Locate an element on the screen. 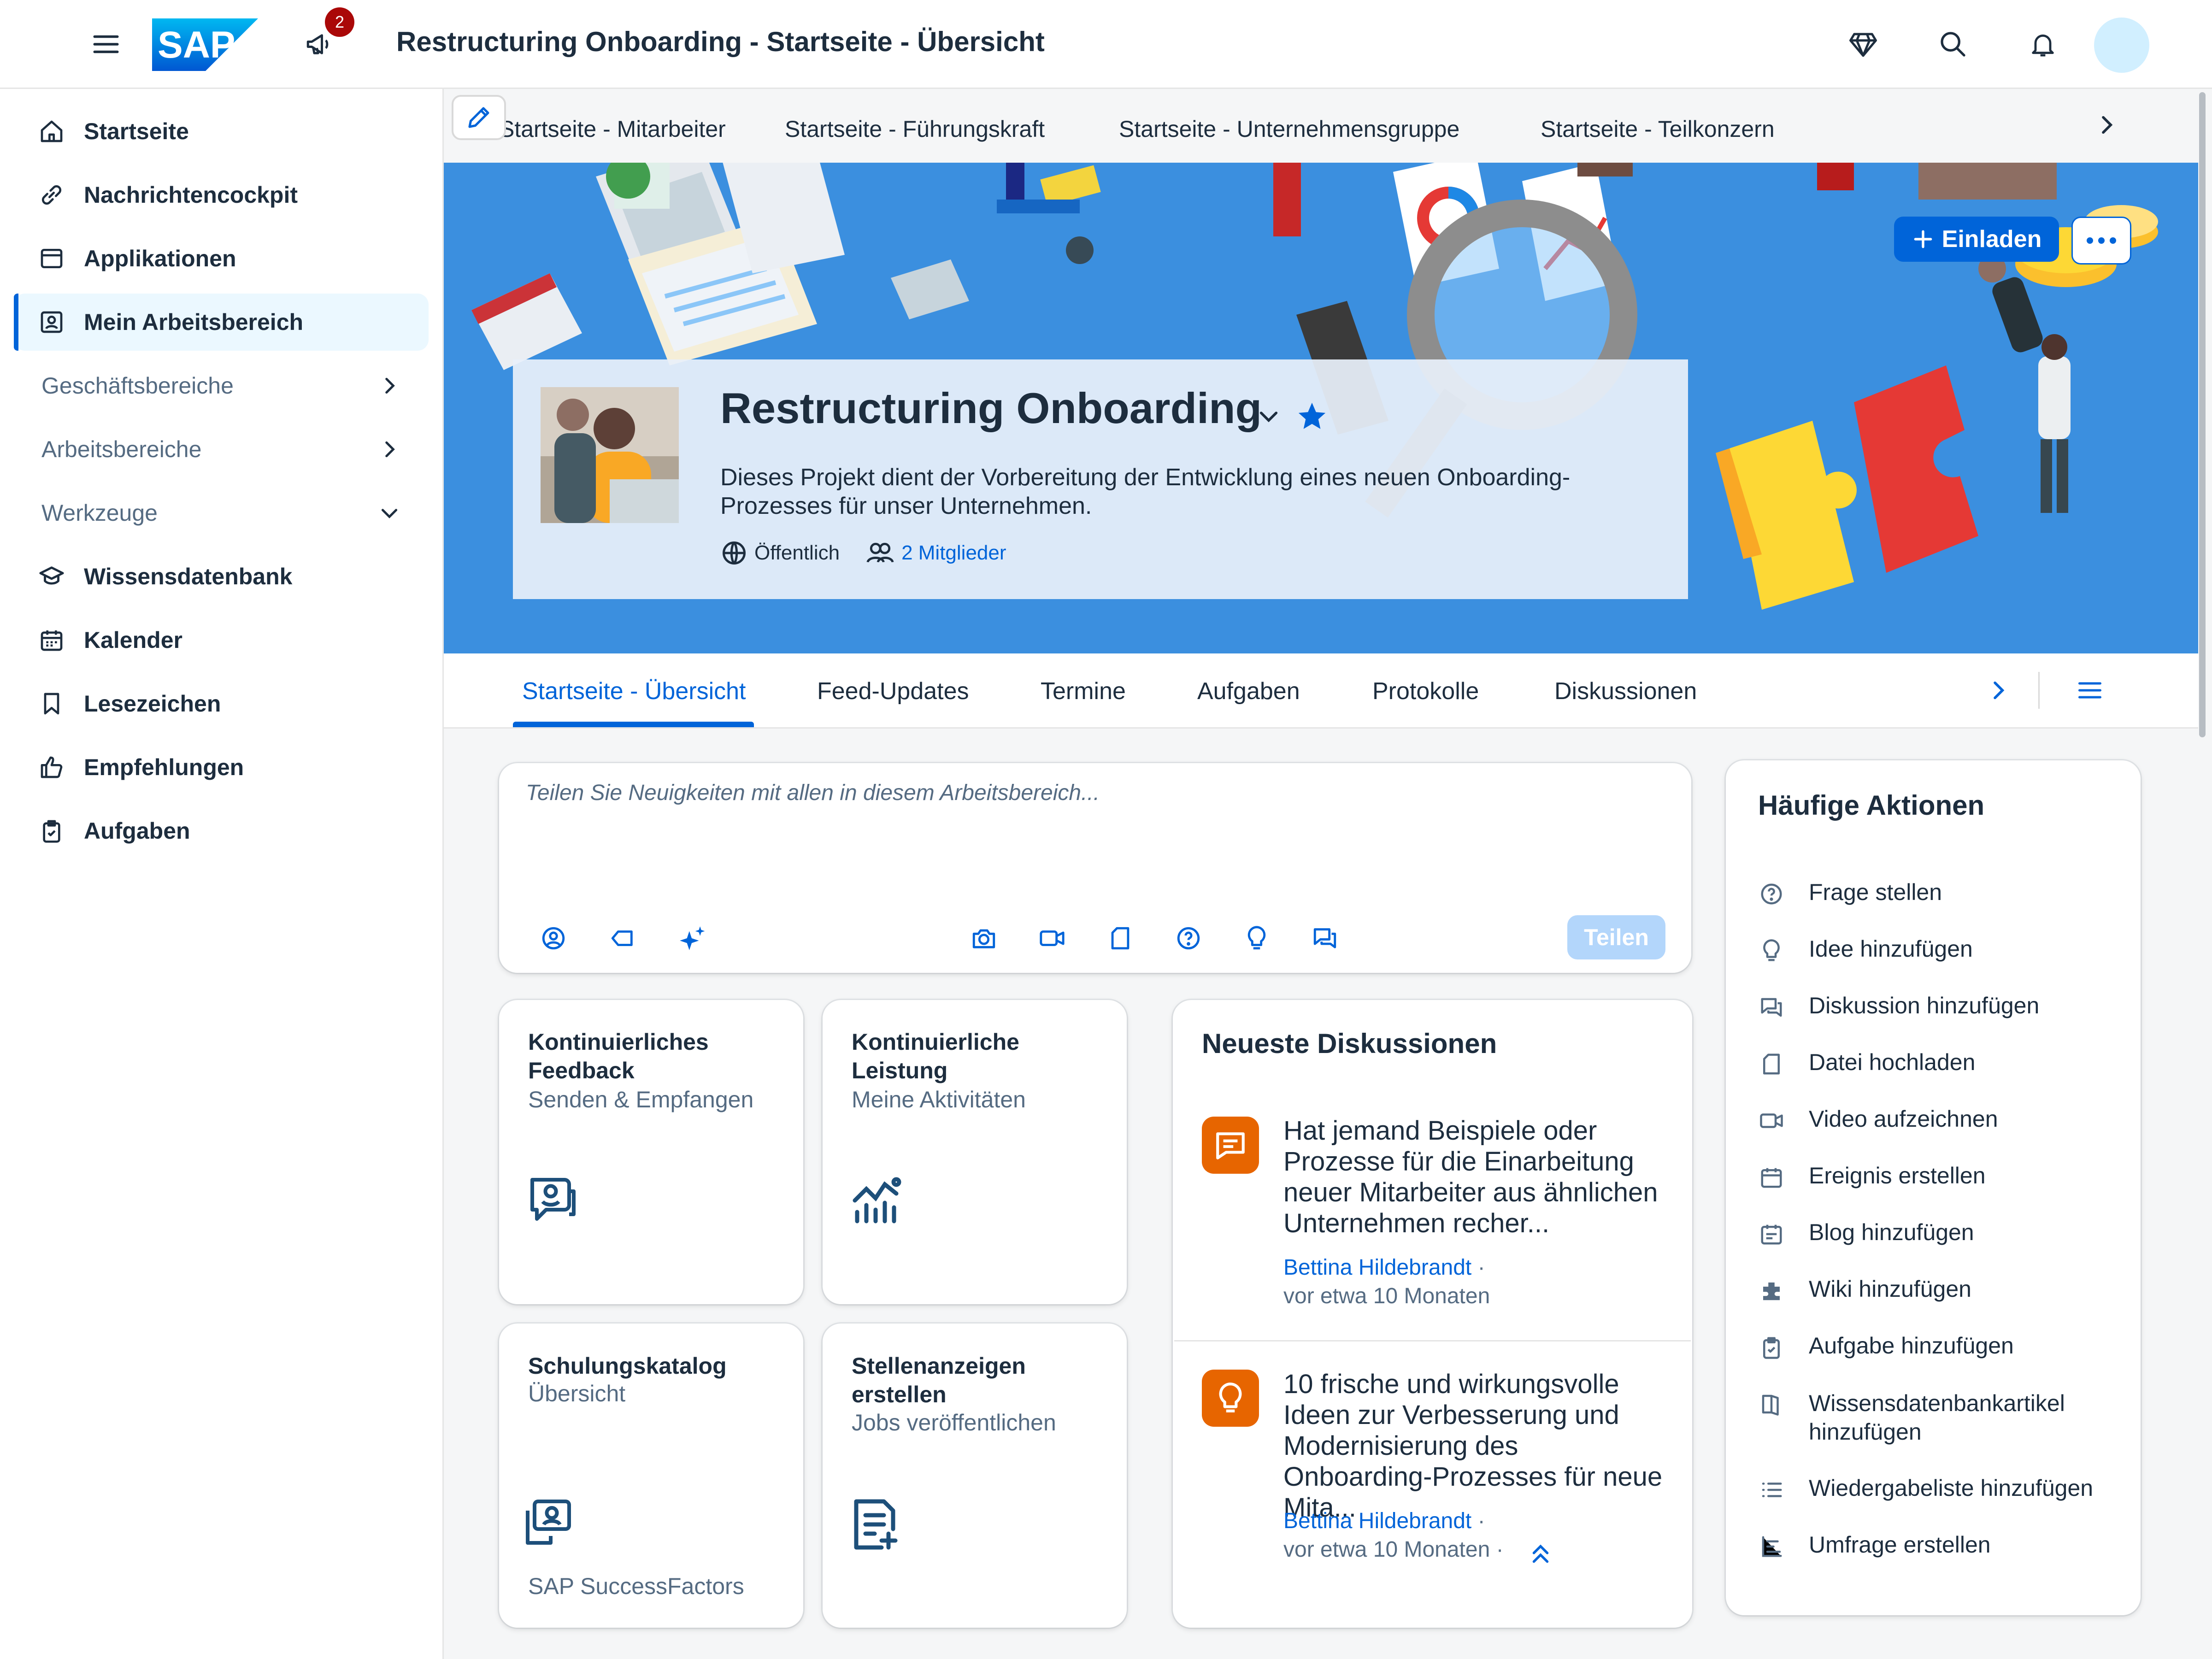 Image resolution: width=2212 pixels, height=1659 pixels. plus-icon is located at coordinates (1923, 239).